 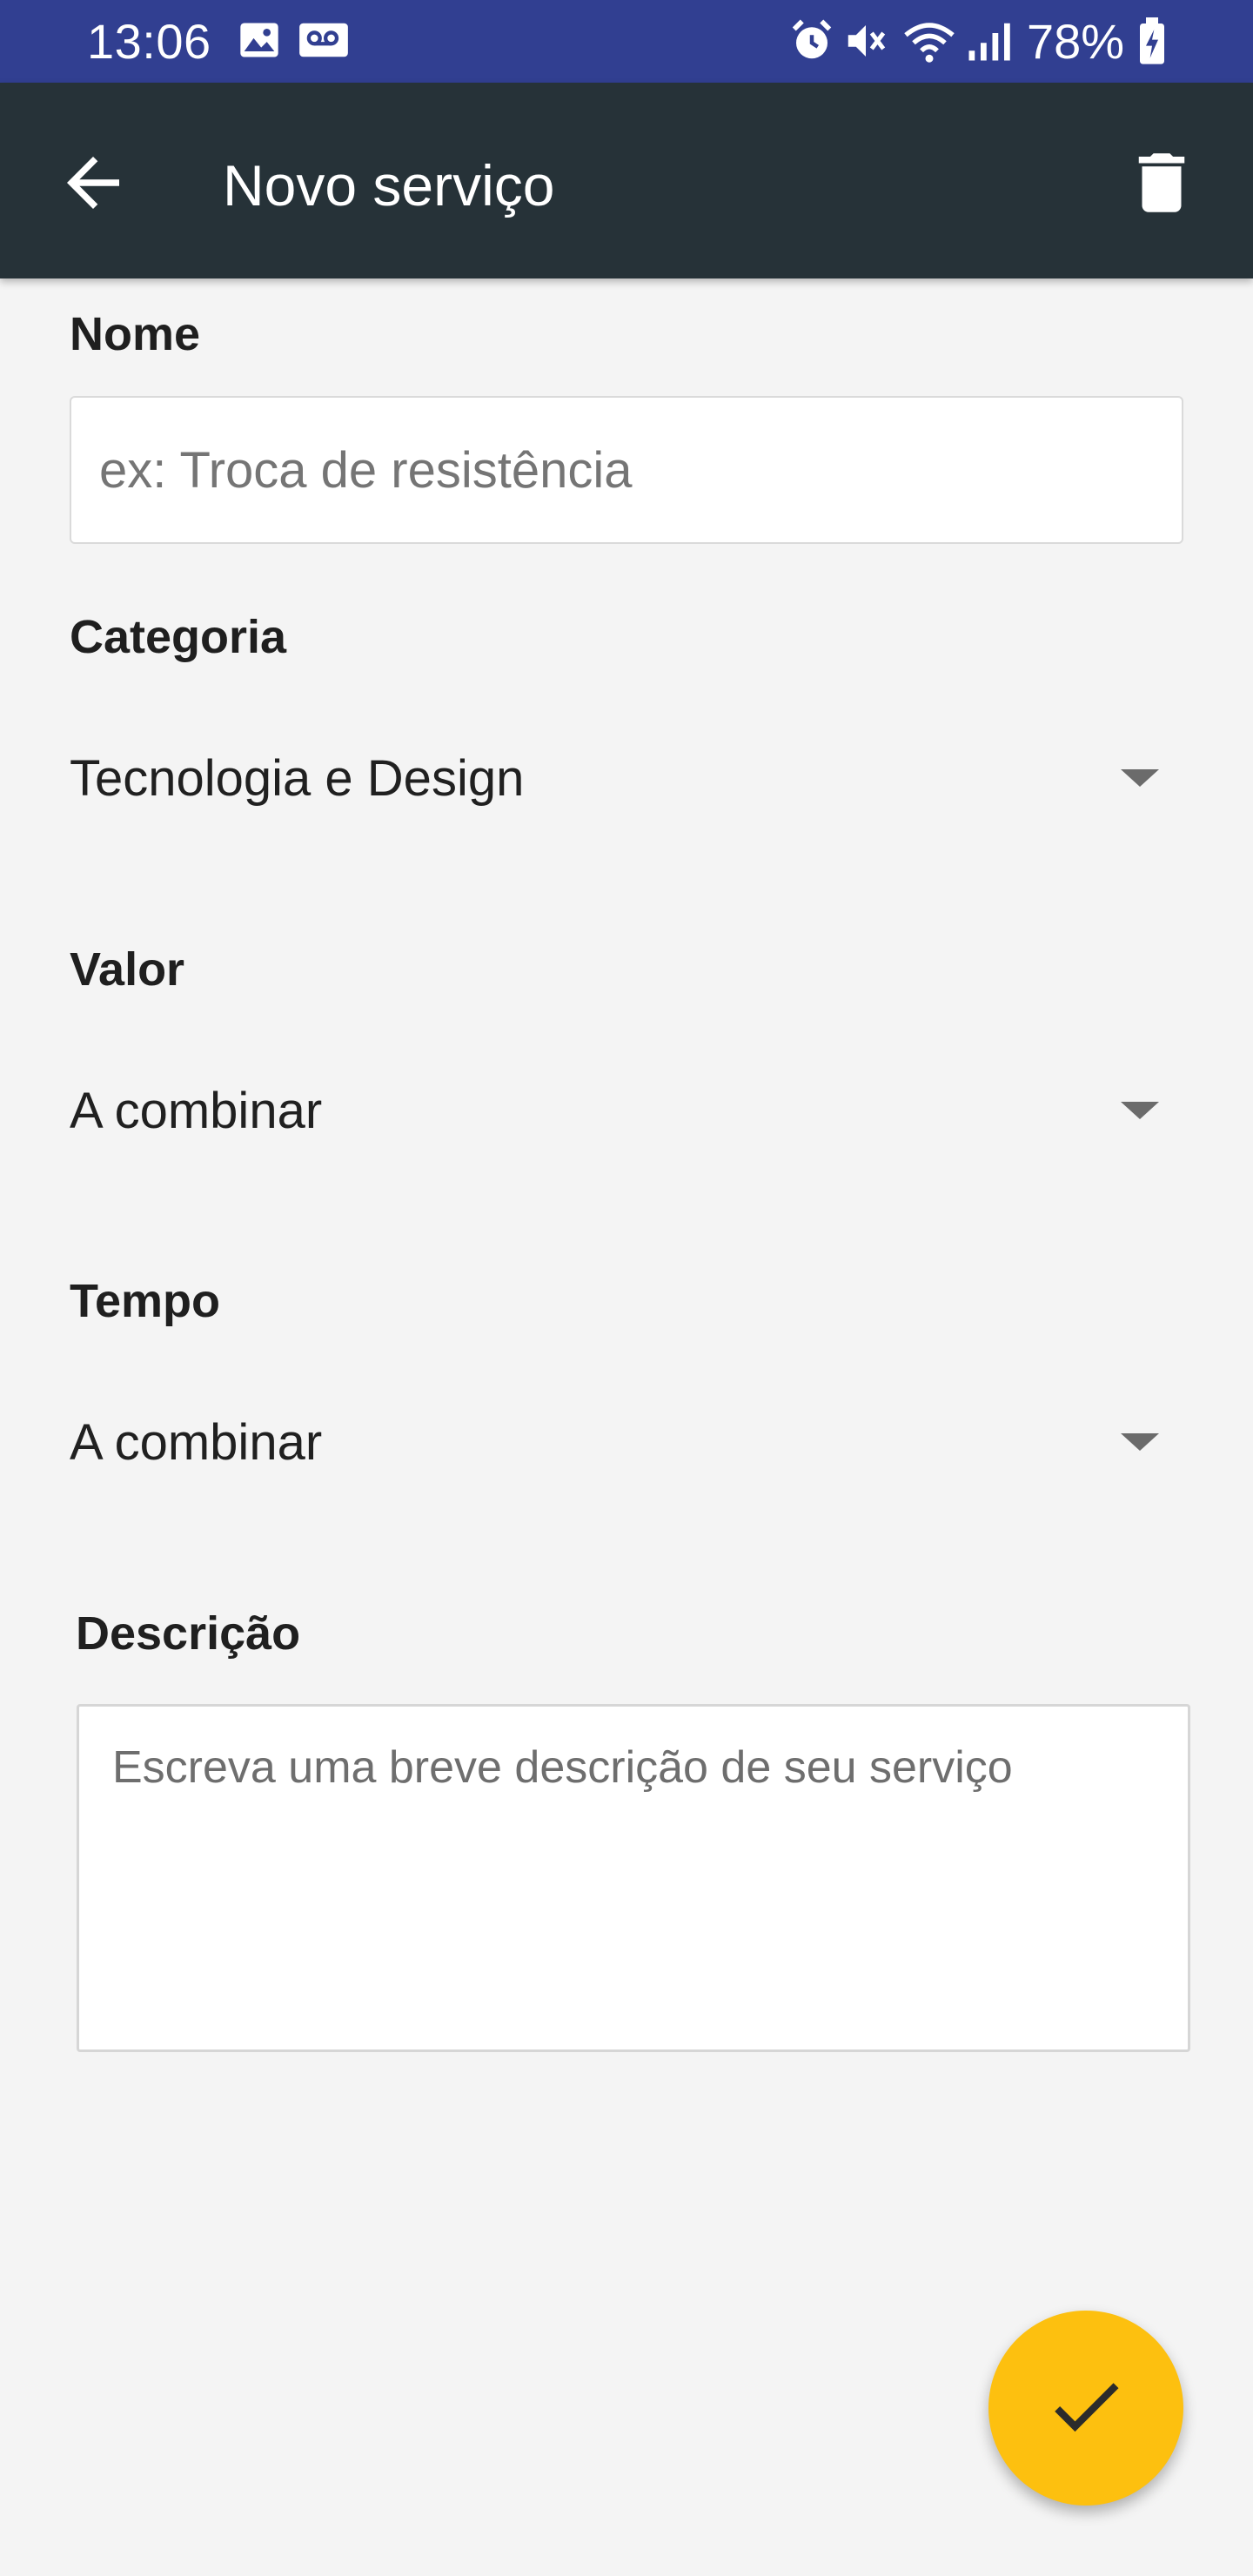 What do you see at coordinates (811, 43) in the screenshot?
I see `alarm-icon` at bounding box center [811, 43].